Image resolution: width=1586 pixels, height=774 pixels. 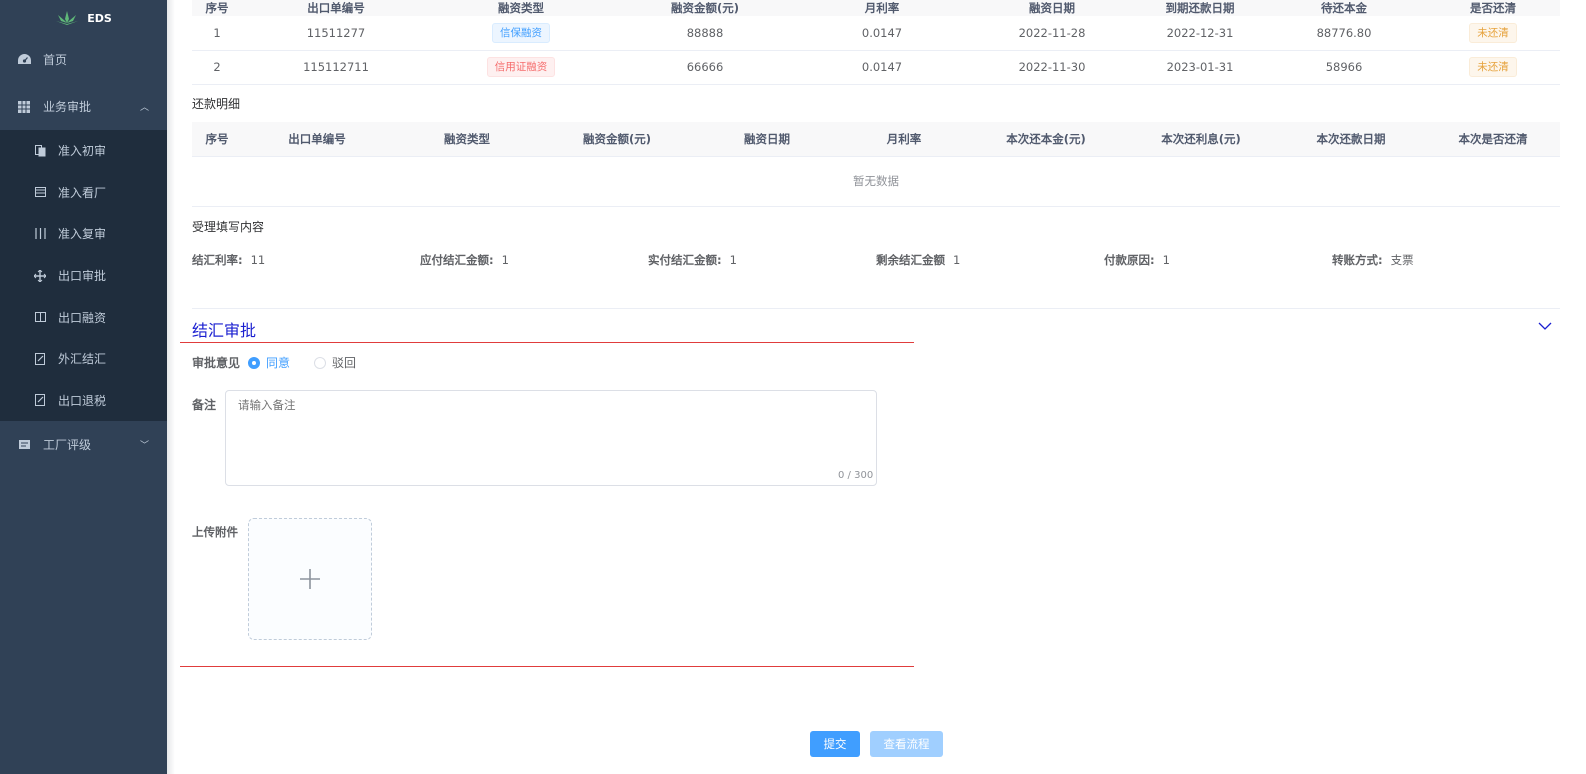 I want to click on sidebar-item-export-financing: 出口融资, so click(x=83, y=317).